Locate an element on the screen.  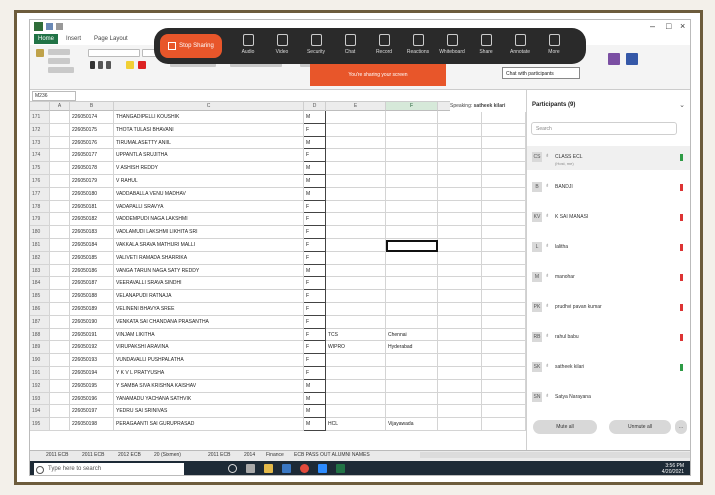
undo-icon is located at coordinates (59, 26).